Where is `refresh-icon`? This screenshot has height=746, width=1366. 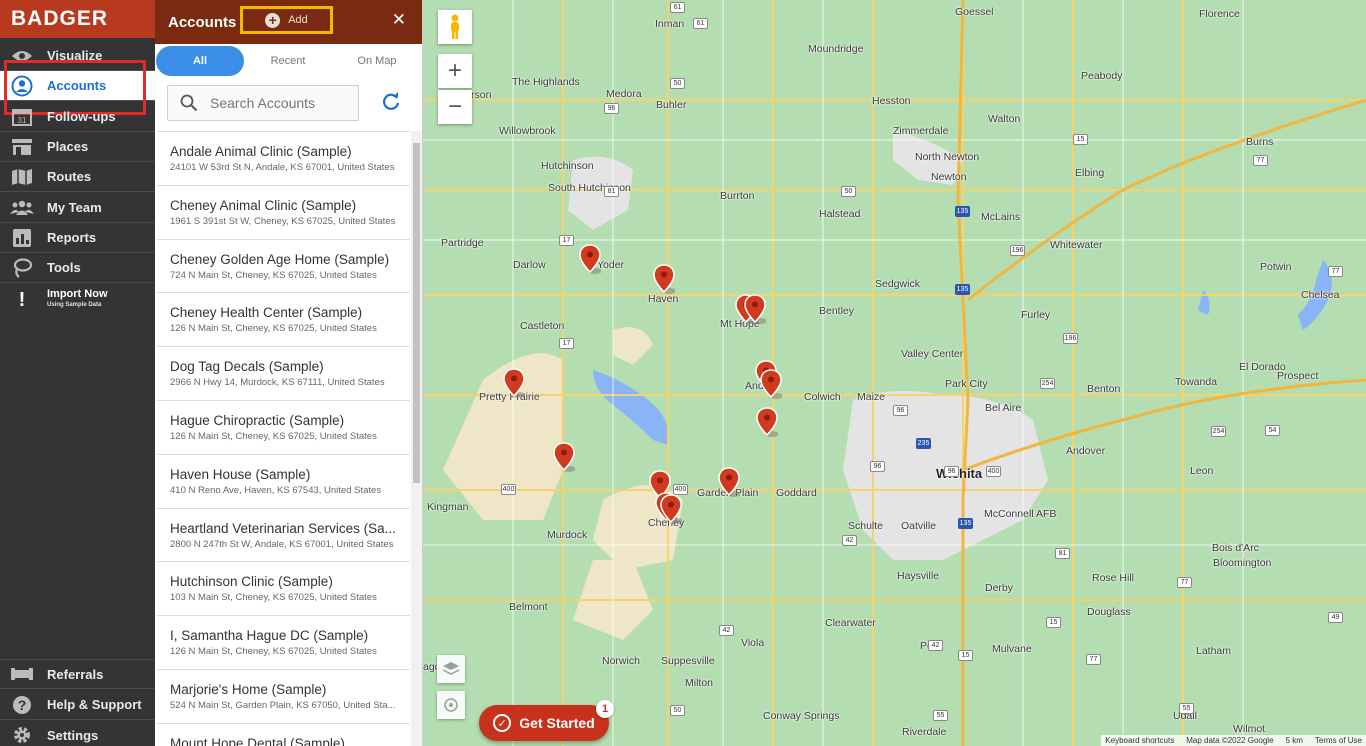
refresh-icon is located at coordinates (391, 101).